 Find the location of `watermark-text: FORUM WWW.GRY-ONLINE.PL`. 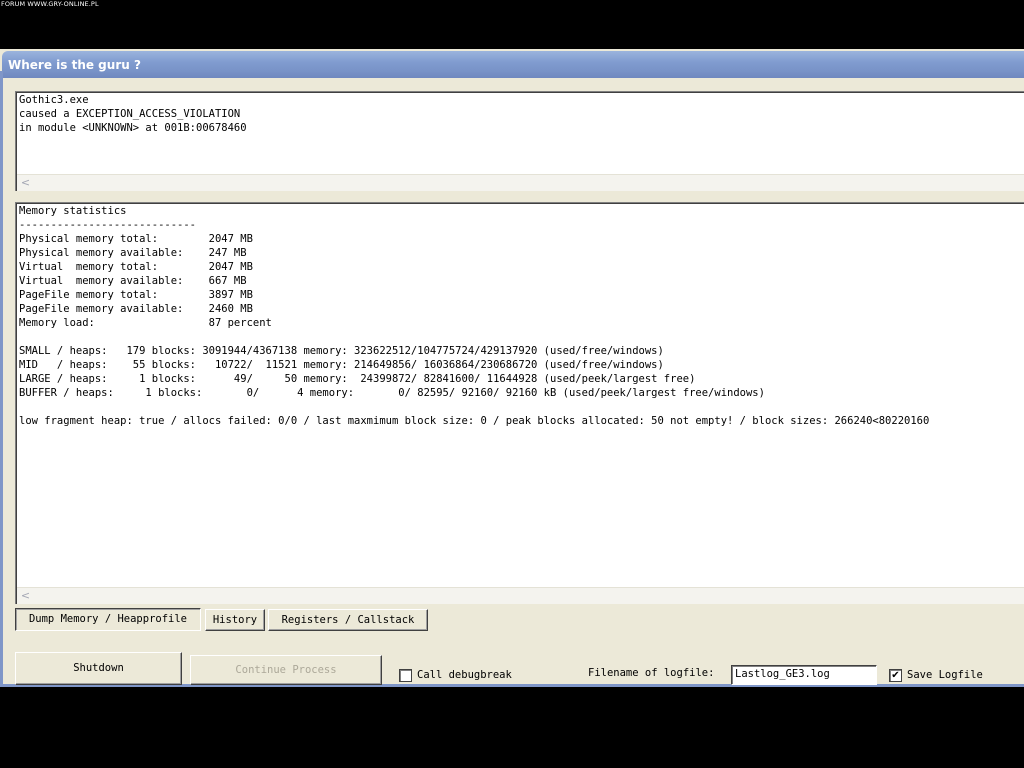

watermark-text: FORUM WWW.GRY-ONLINE.PL is located at coordinates (50, 4).